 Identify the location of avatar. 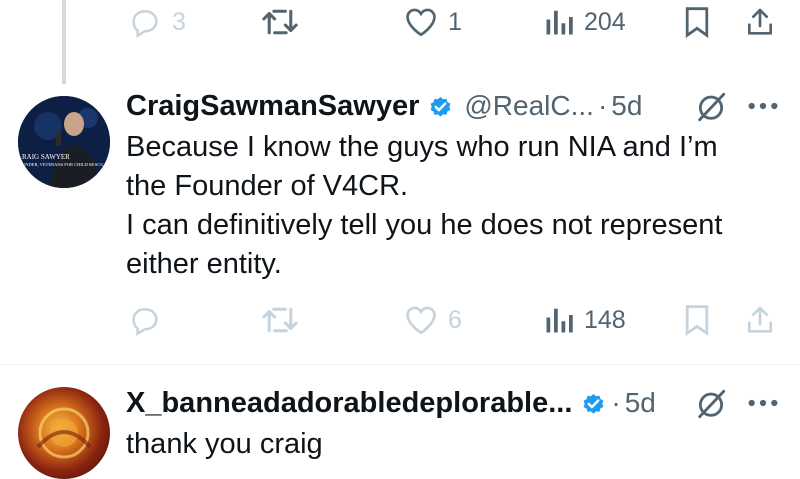
(64, 433).